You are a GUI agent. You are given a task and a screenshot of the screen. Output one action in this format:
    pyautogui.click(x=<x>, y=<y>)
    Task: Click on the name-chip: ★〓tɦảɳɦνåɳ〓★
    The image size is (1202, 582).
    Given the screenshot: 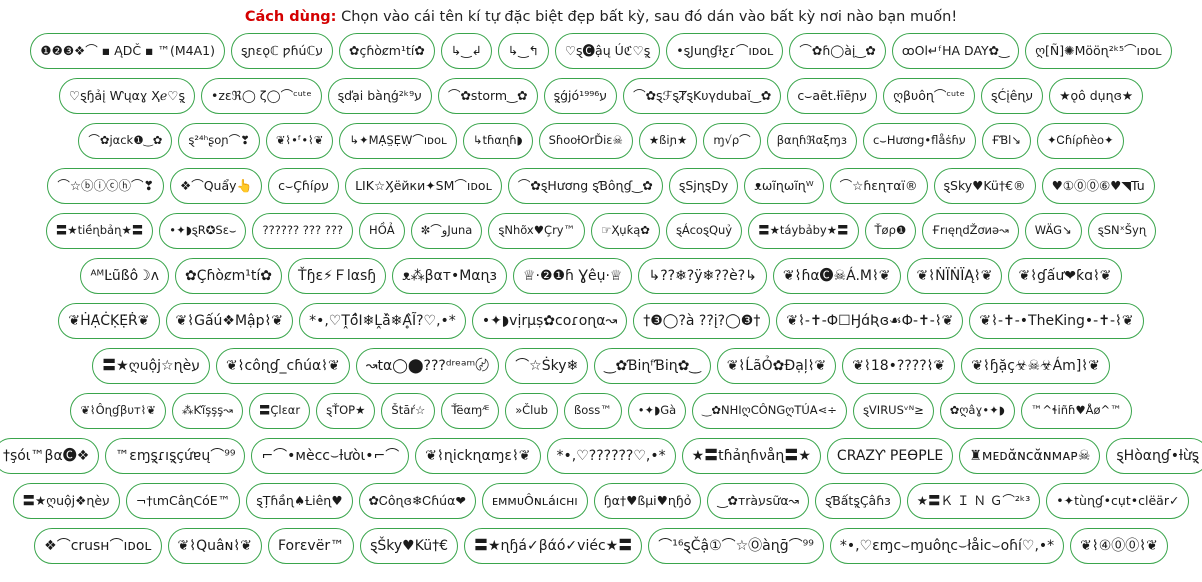 What is the action you would take?
    pyautogui.click(x=751, y=456)
    